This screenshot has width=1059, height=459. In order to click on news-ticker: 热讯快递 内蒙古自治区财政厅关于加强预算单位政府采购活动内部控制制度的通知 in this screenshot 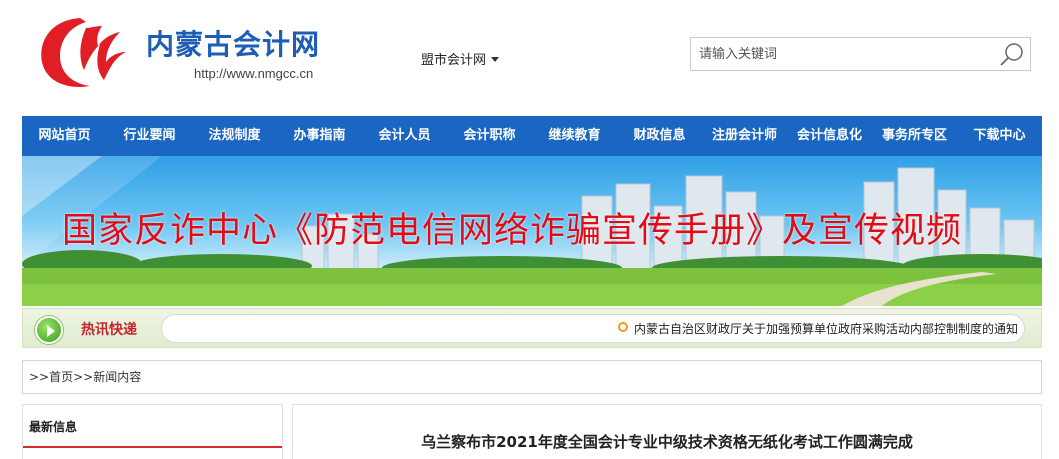, I will do `click(532, 328)`.